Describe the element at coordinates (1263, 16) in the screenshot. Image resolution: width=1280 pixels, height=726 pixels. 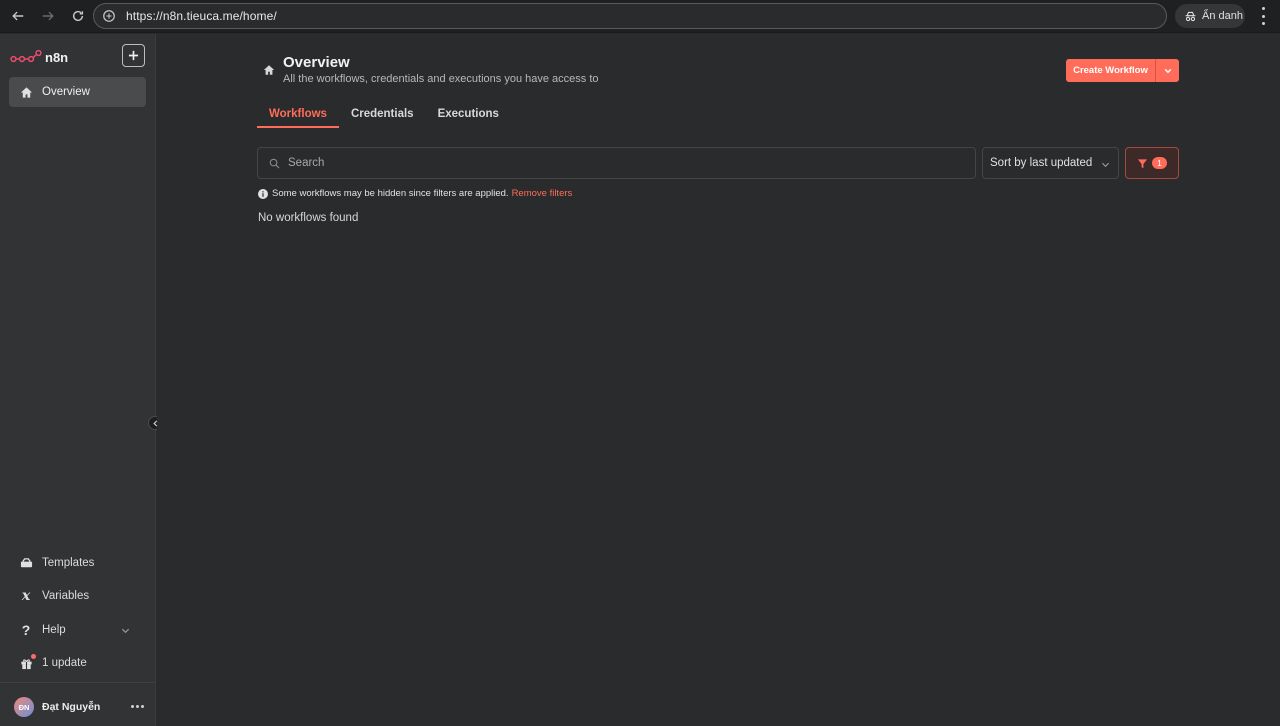
I see `browser-menu-button` at that location.